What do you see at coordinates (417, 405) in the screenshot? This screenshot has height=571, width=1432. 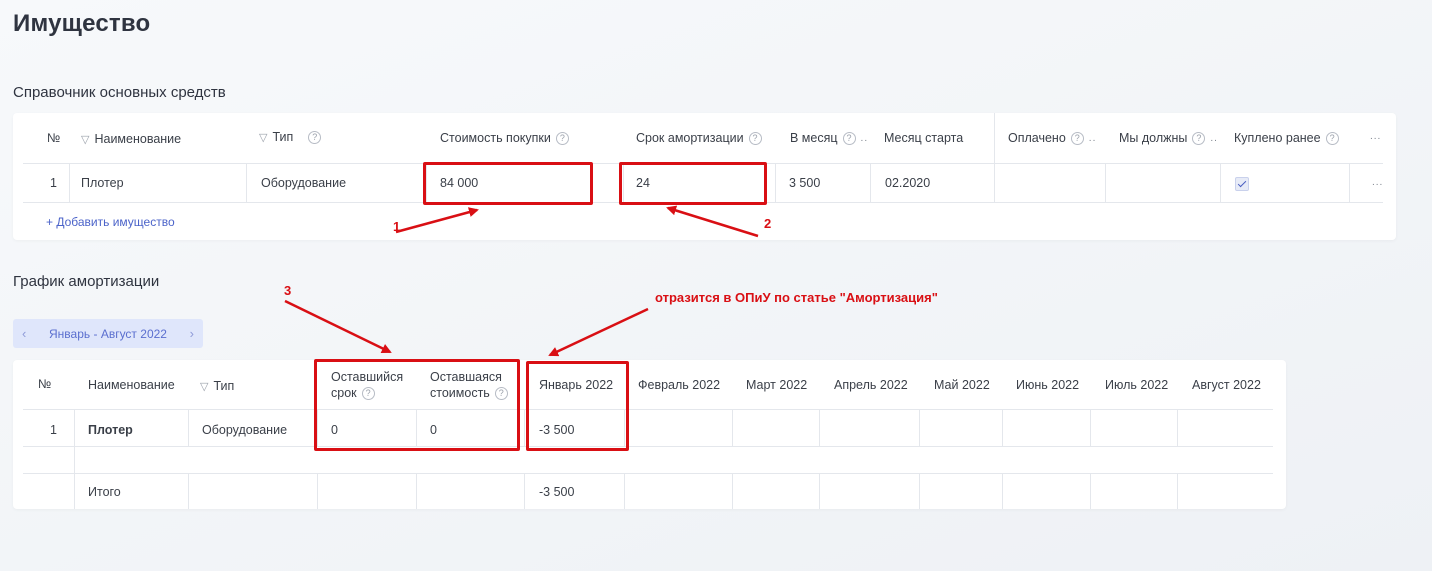 I see `highlight-remaining` at bounding box center [417, 405].